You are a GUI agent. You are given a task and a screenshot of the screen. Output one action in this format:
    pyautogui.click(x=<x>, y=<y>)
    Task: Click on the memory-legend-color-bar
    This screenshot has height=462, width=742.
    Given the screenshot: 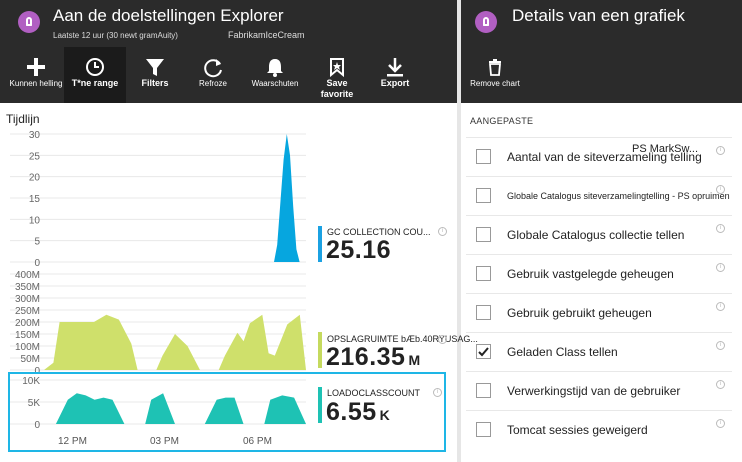 What is the action you would take?
    pyautogui.click(x=320, y=350)
    